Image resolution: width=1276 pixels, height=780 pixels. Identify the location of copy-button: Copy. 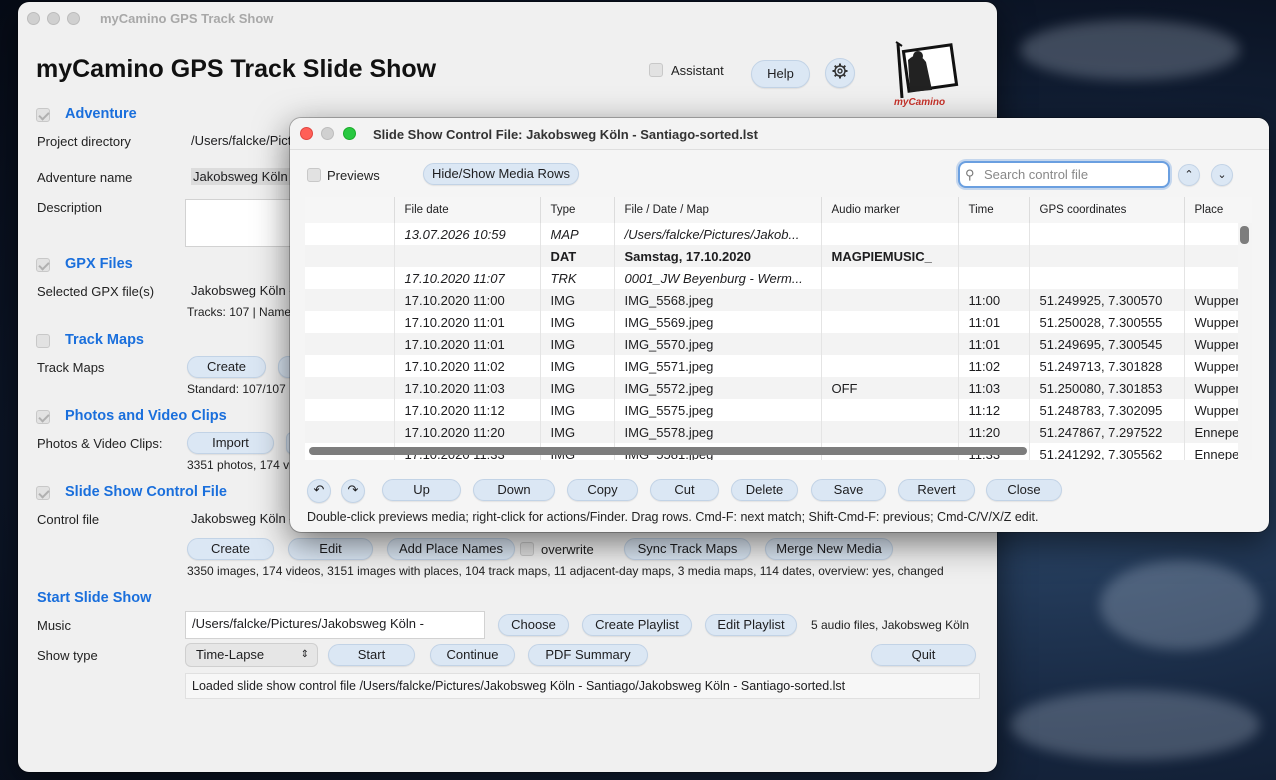
(602, 490).